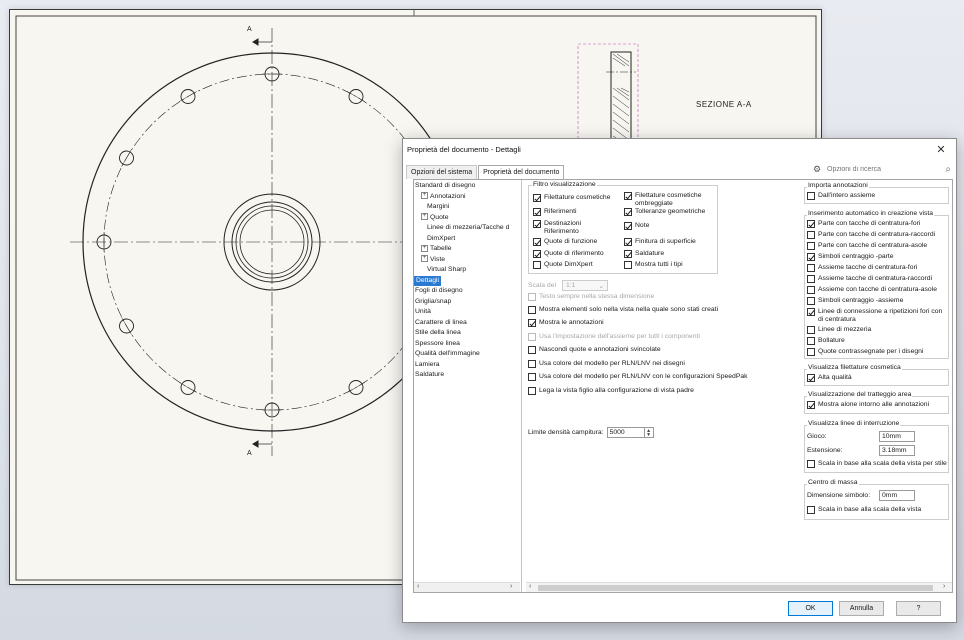  Describe the element at coordinates (861, 608) in the screenshot. I see `cancel-button: Annulla` at that location.